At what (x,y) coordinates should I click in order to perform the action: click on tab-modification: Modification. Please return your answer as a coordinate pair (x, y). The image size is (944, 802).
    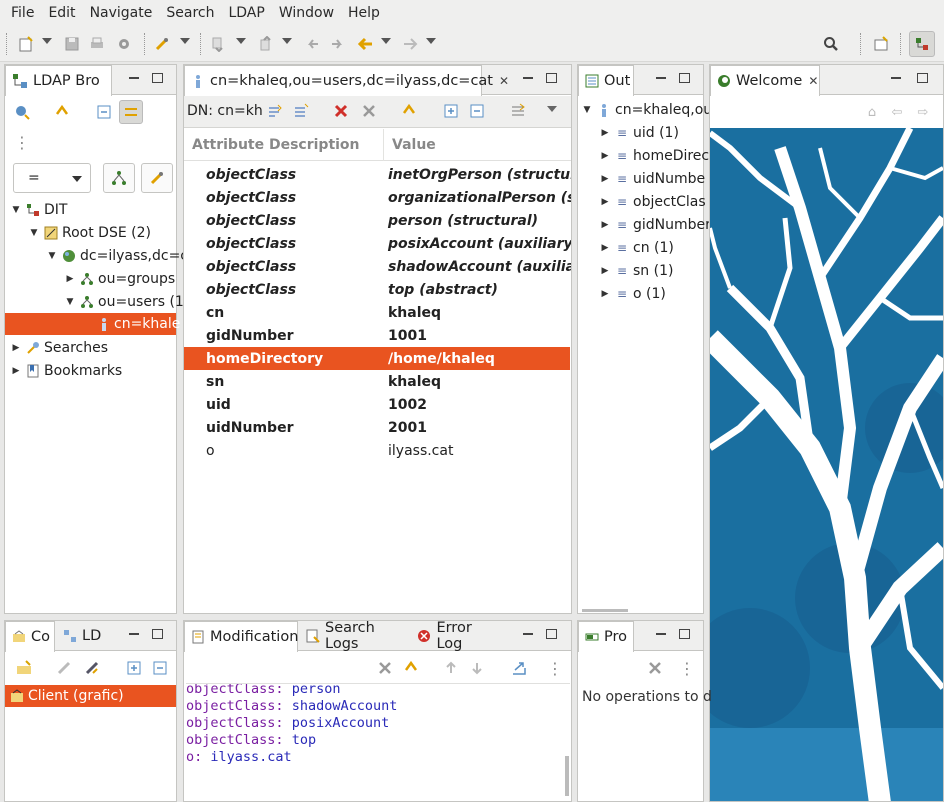
    Looking at the image, I should click on (241, 636).